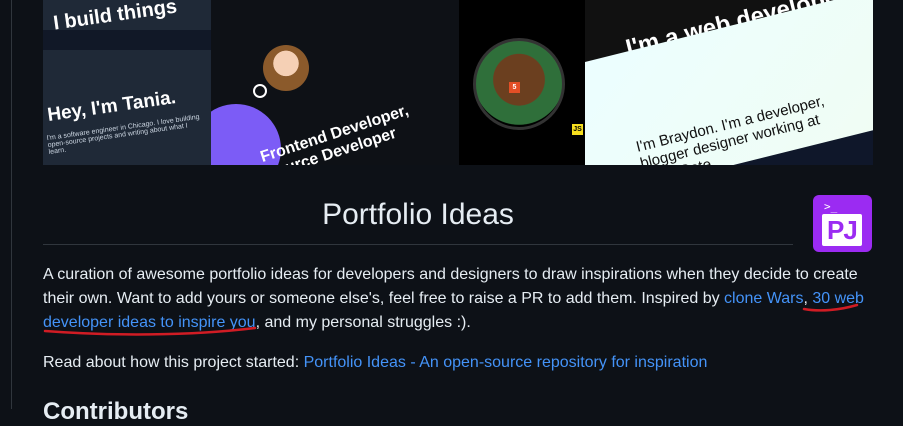  What do you see at coordinates (286, 68) in the screenshot?
I see `victor-photo` at bounding box center [286, 68].